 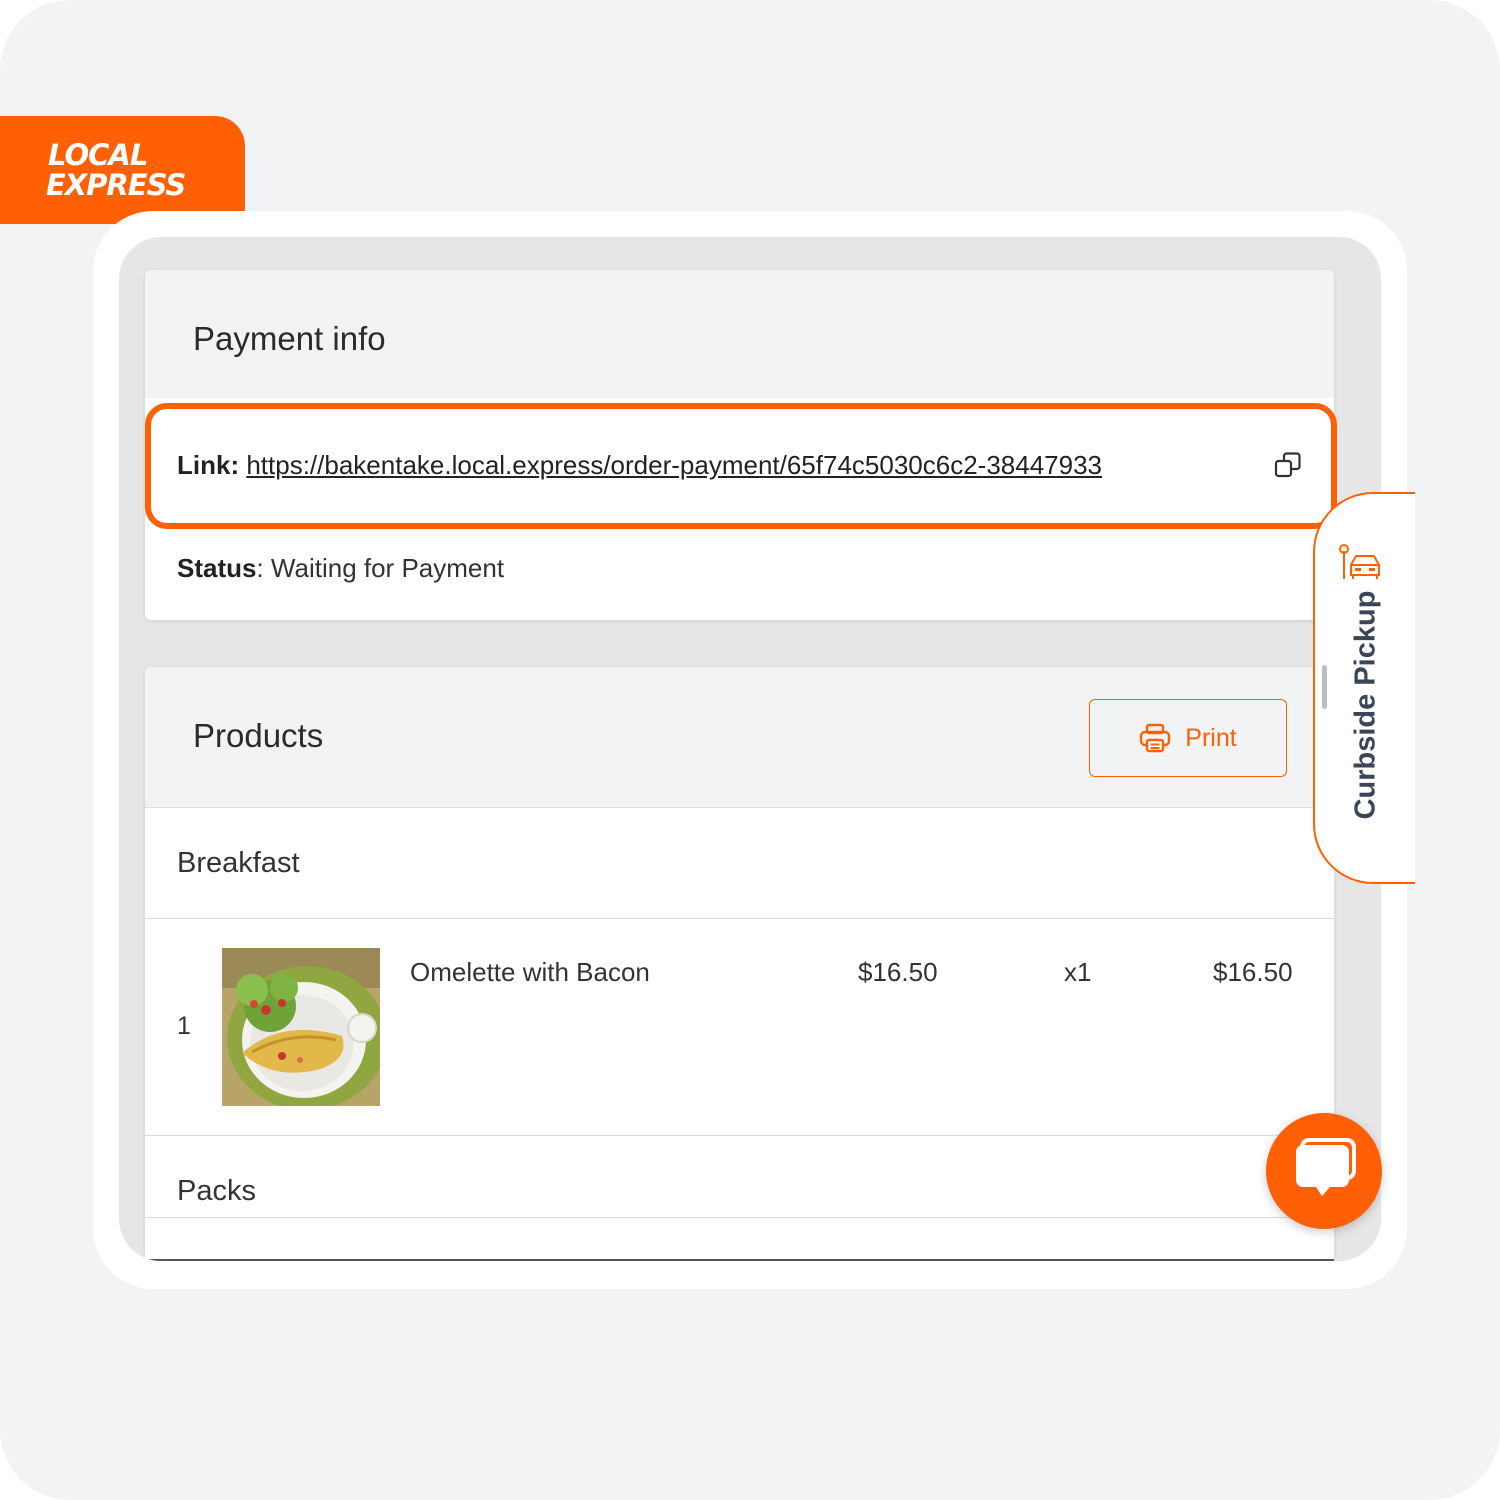 What do you see at coordinates (217, 568) in the screenshot?
I see `status-label: Status` at bounding box center [217, 568].